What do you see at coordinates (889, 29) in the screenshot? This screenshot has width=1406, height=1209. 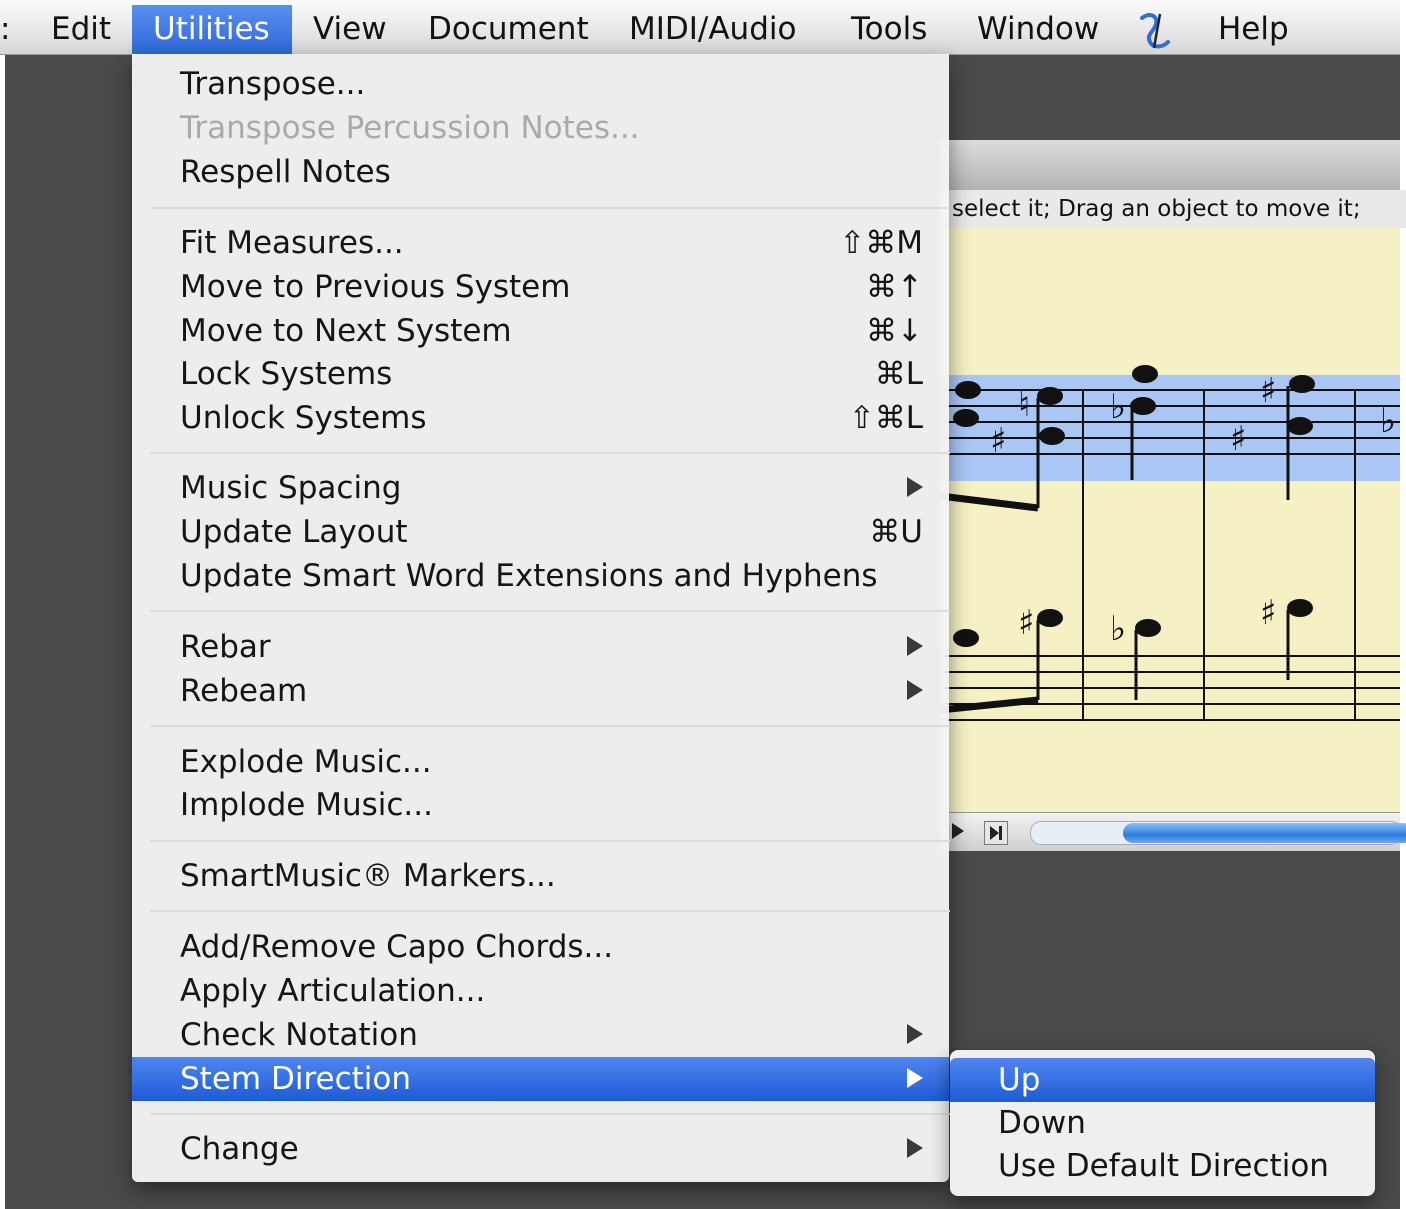 I see `menu-tools: Tools` at bounding box center [889, 29].